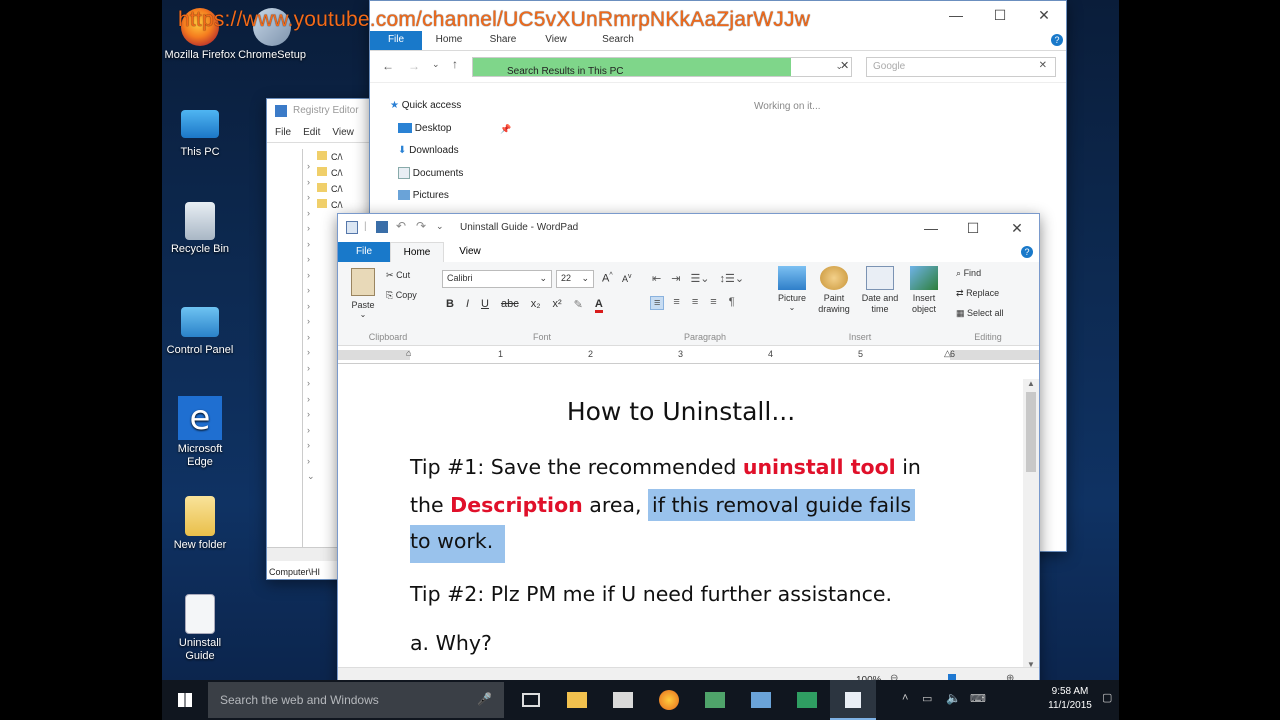  Describe the element at coordinates (497, 279) in the screenshot. I see `font-name-select: Calibri ⌄` at that location.